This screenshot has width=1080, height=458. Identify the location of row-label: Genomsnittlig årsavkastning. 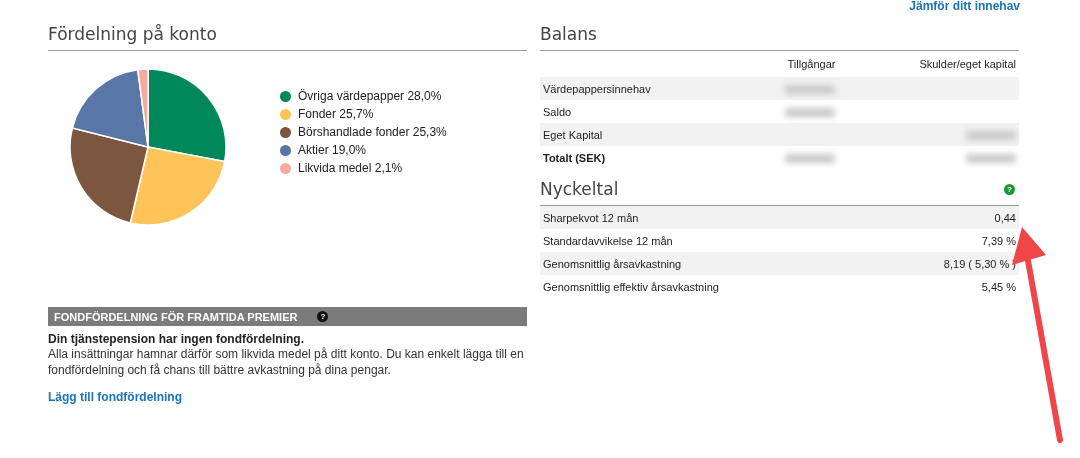
(708, 263).